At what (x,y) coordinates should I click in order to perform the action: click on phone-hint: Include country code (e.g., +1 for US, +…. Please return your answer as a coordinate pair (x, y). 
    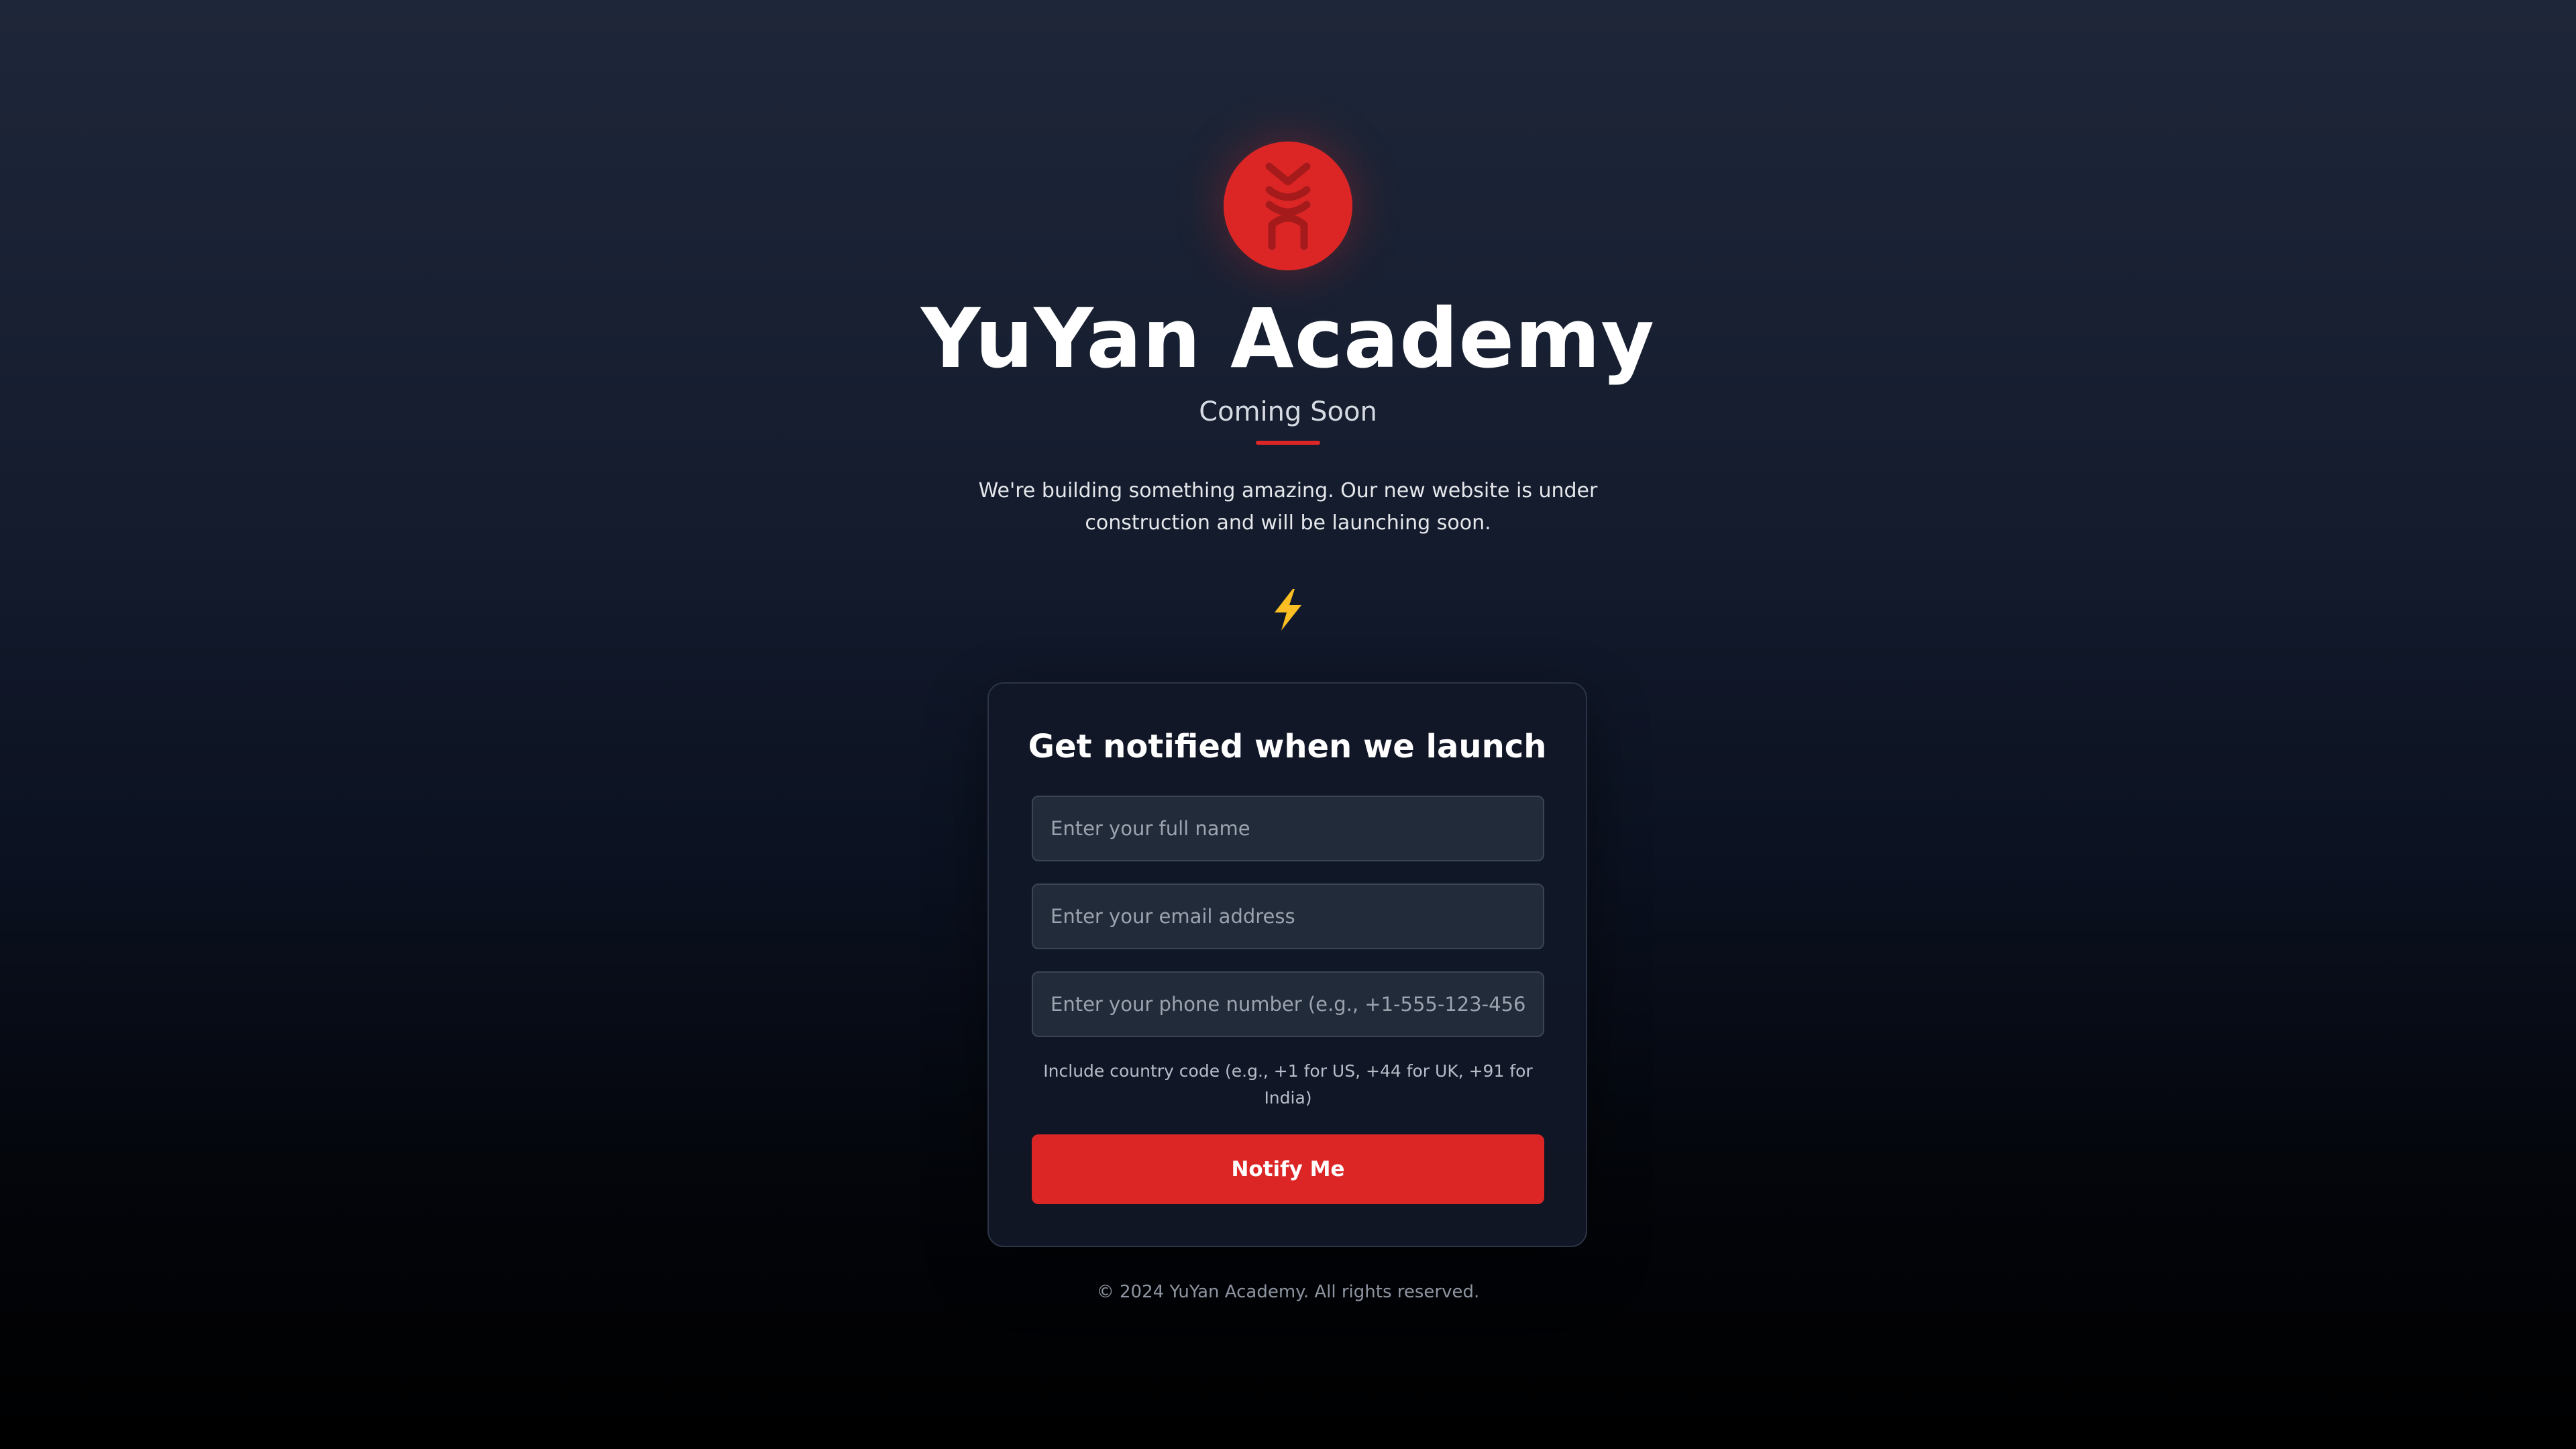
    Looking at the image, I should click on (1288, 1084).